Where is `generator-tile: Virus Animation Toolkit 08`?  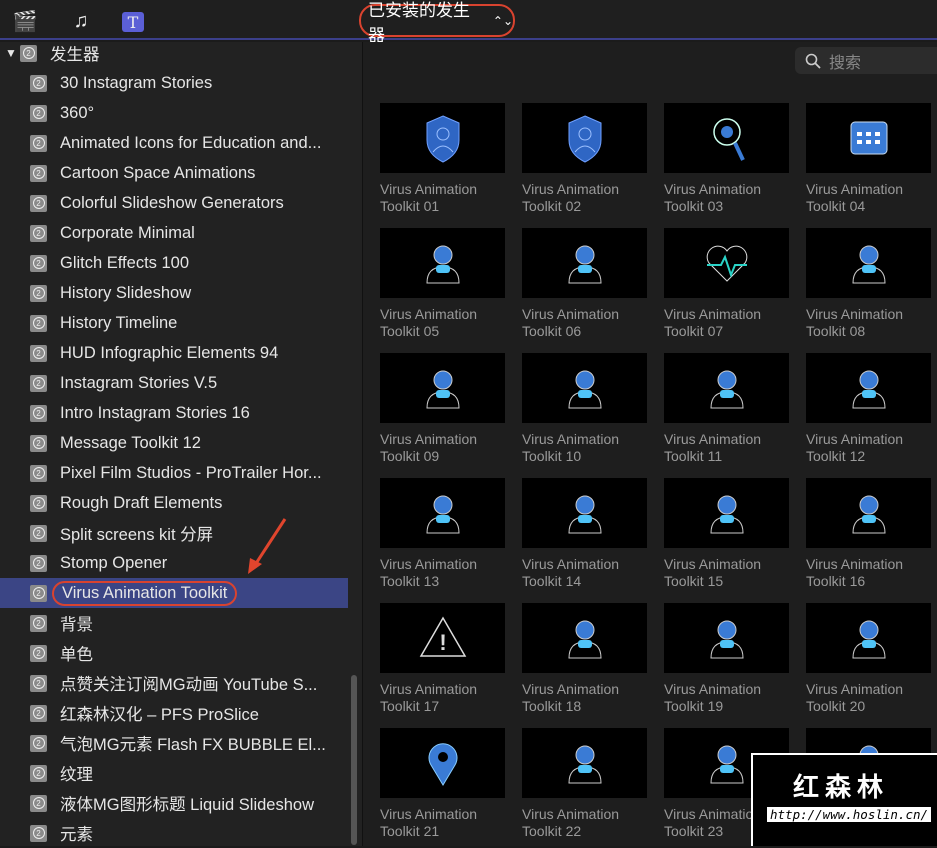
generator-tile: Virus Animation Toolkit 08 is located at coordinates (868, 284).